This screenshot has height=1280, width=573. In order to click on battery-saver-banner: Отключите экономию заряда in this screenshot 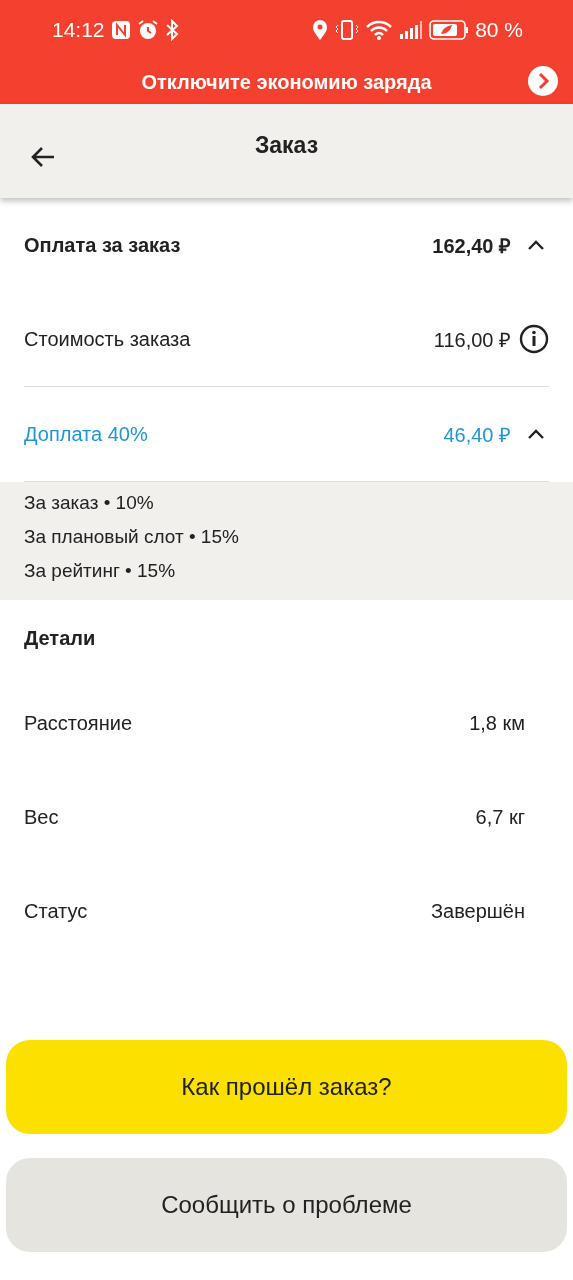, I will do `click(286, 82)`.